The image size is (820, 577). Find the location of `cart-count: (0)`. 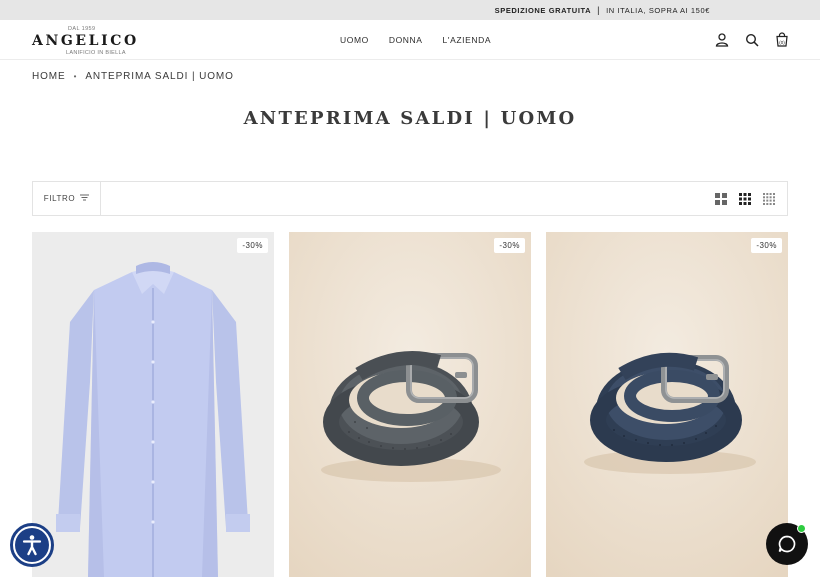

cart-count: (0) is located at coordinates (782, 42).